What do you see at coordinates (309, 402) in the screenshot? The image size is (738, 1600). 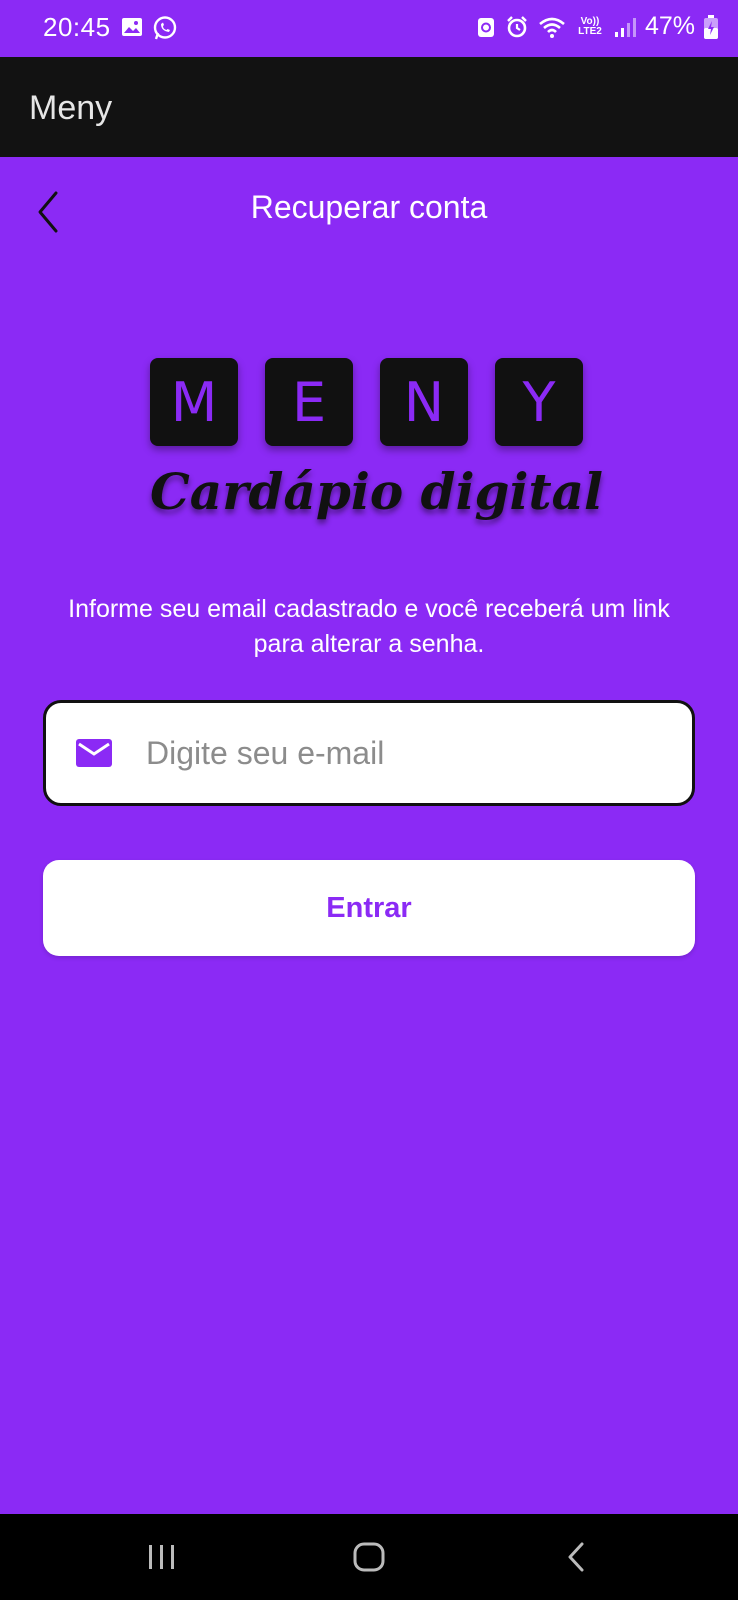 I see `logo-tile-e: E` at bounding box center [309, 402].